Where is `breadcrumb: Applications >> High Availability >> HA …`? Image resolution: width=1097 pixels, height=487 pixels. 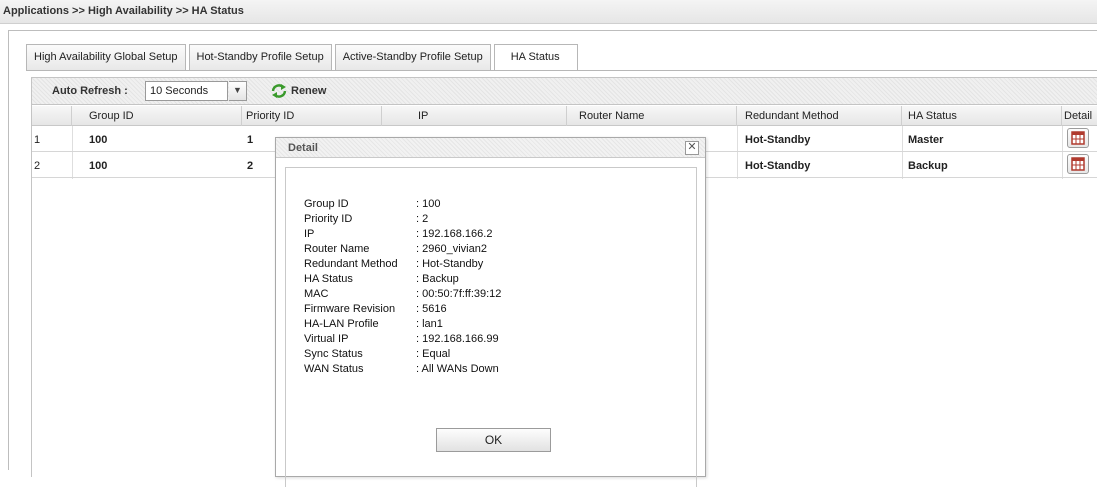 breadcrumb: Applications >> High Availability >> HA … is located at coordinates (548, 12).